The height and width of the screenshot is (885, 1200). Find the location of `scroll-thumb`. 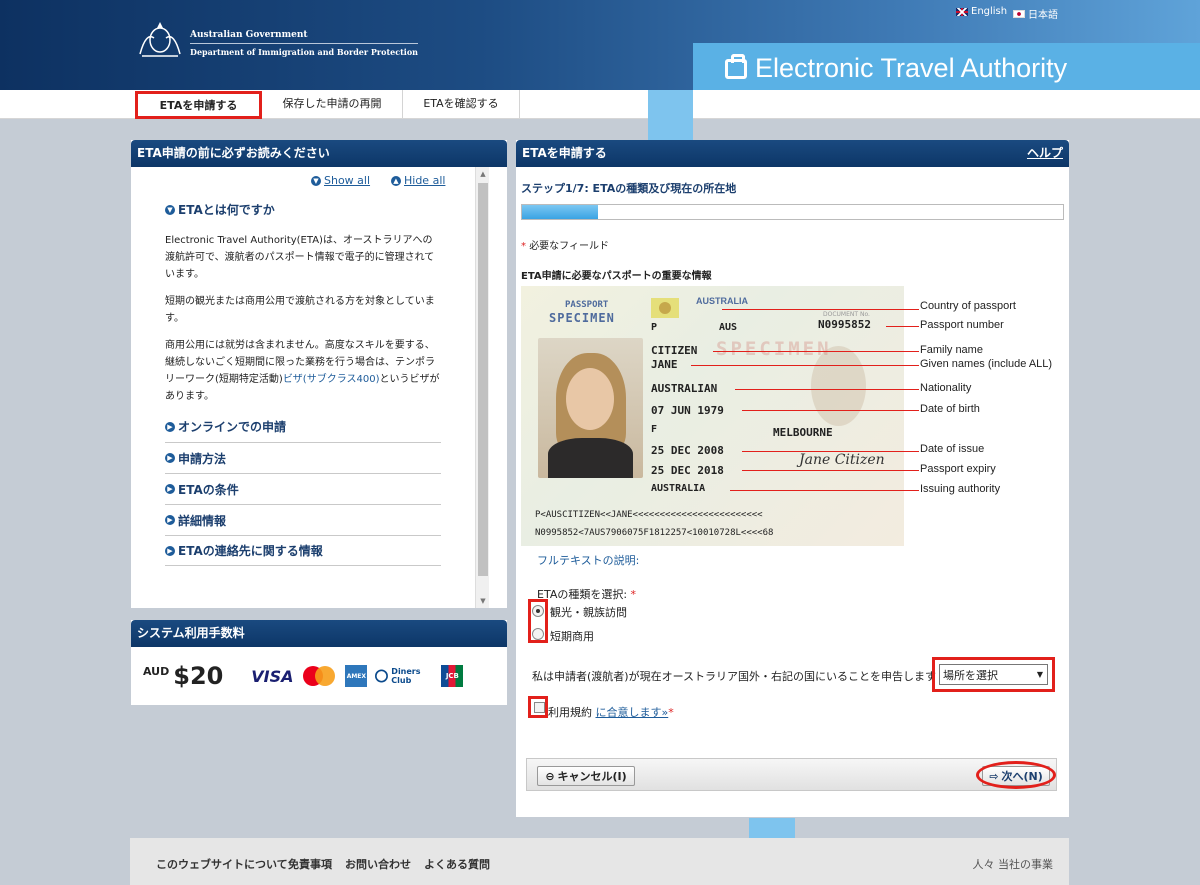

scroll-thumb is located at coordinates (483, 379).